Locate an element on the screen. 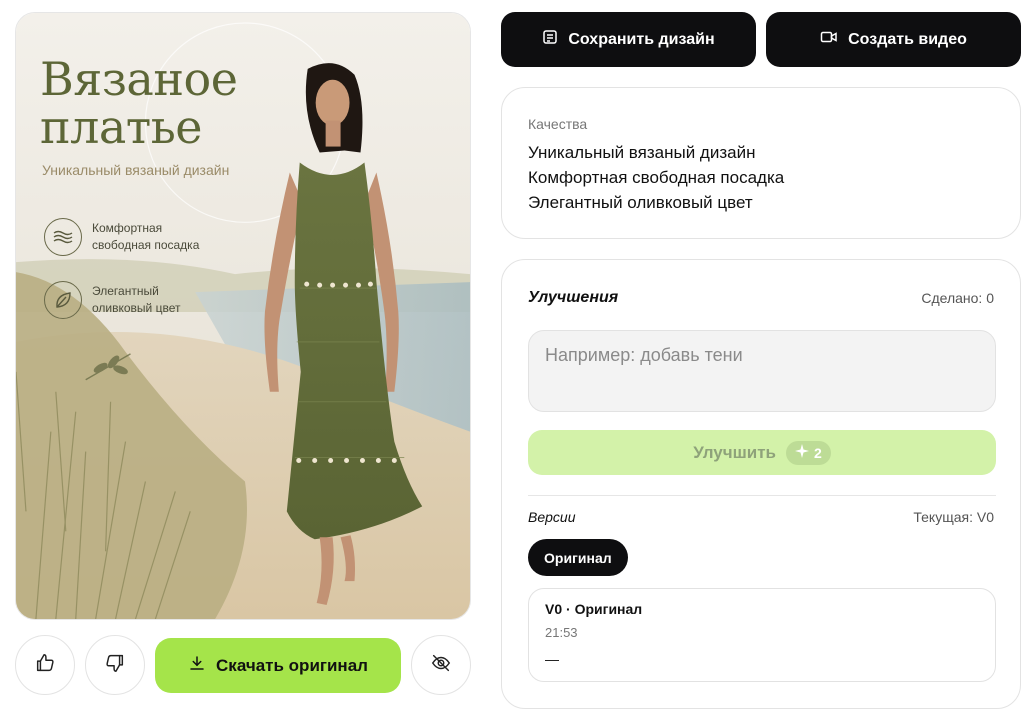 Image resolution: width=1034 pixels, height=722 pixels. version-pill-original: Оригинал is located at coordinates (578, 557).